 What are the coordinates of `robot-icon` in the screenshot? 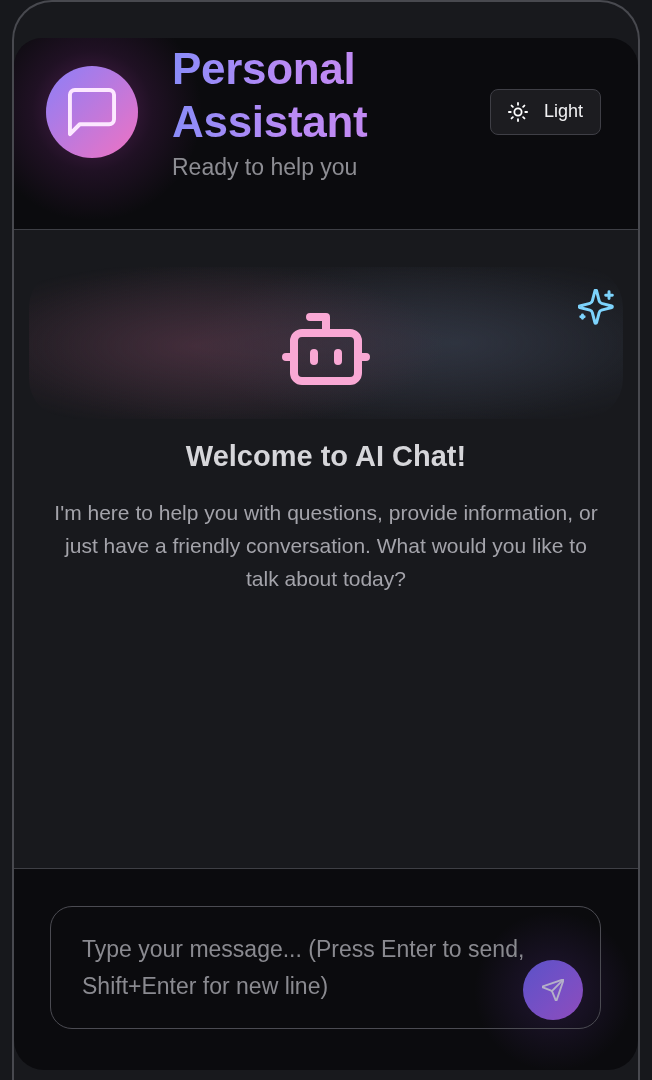 It's located at (326, 349).